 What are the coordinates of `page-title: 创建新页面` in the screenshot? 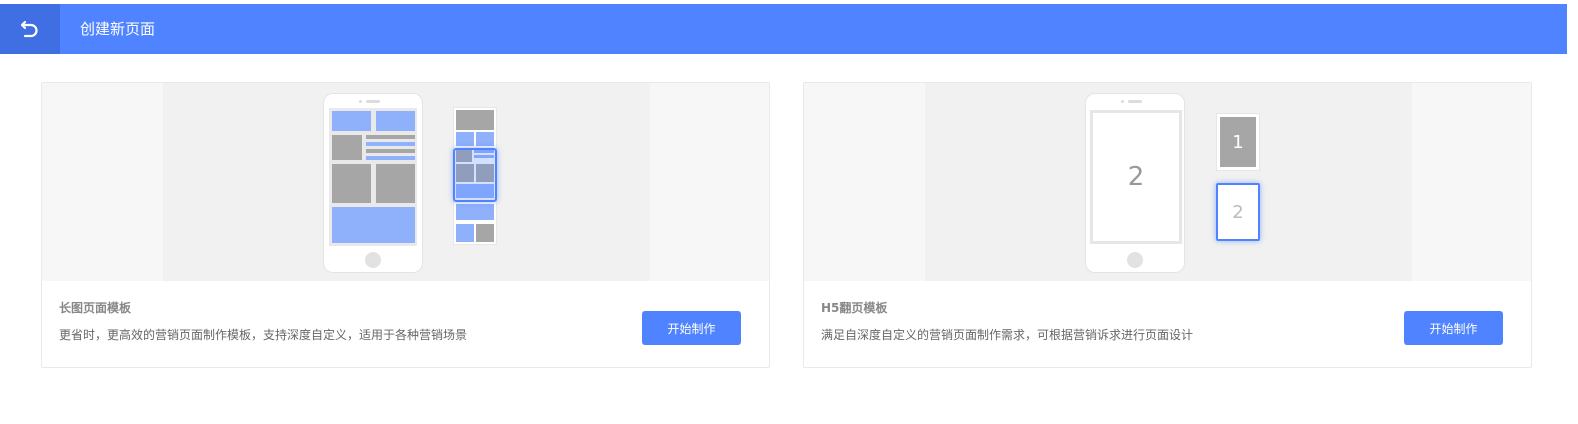 It's located at (118, 29).